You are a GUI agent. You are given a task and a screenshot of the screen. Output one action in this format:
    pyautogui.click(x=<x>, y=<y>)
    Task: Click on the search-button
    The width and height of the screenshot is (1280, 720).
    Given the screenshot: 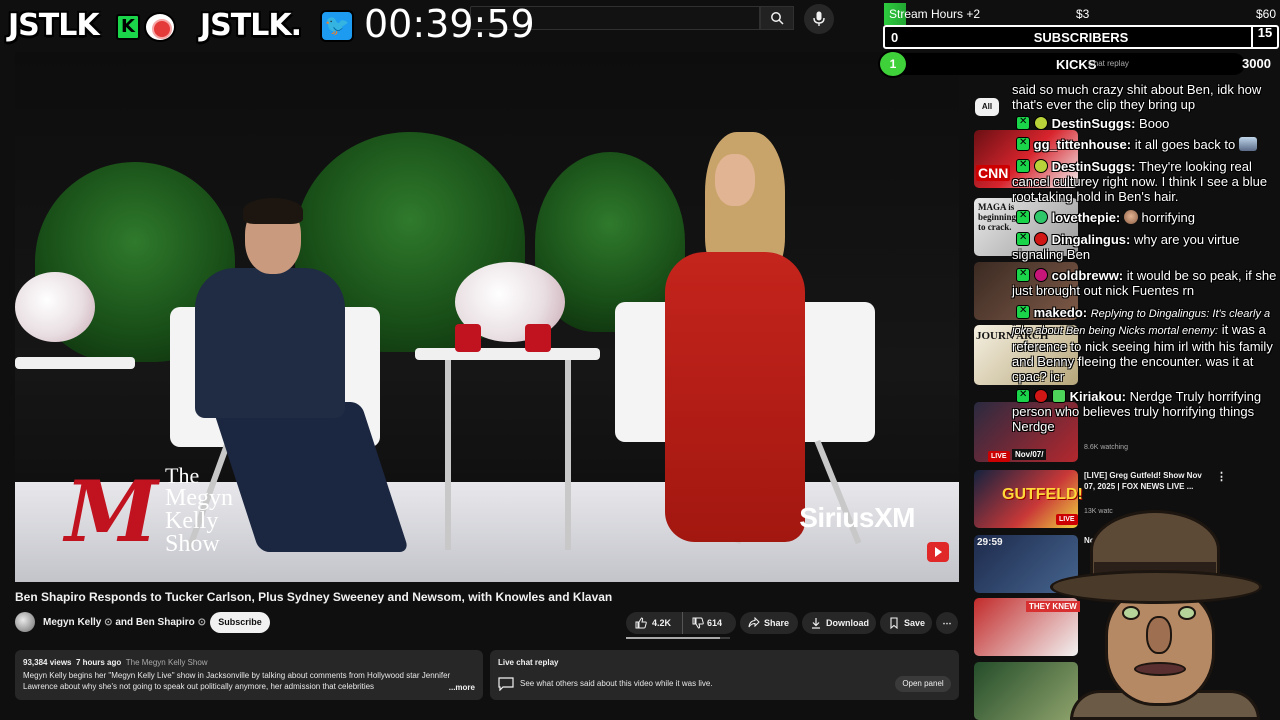 What is the action you would take?
    pyautogui.click(x=777, y=18)
    